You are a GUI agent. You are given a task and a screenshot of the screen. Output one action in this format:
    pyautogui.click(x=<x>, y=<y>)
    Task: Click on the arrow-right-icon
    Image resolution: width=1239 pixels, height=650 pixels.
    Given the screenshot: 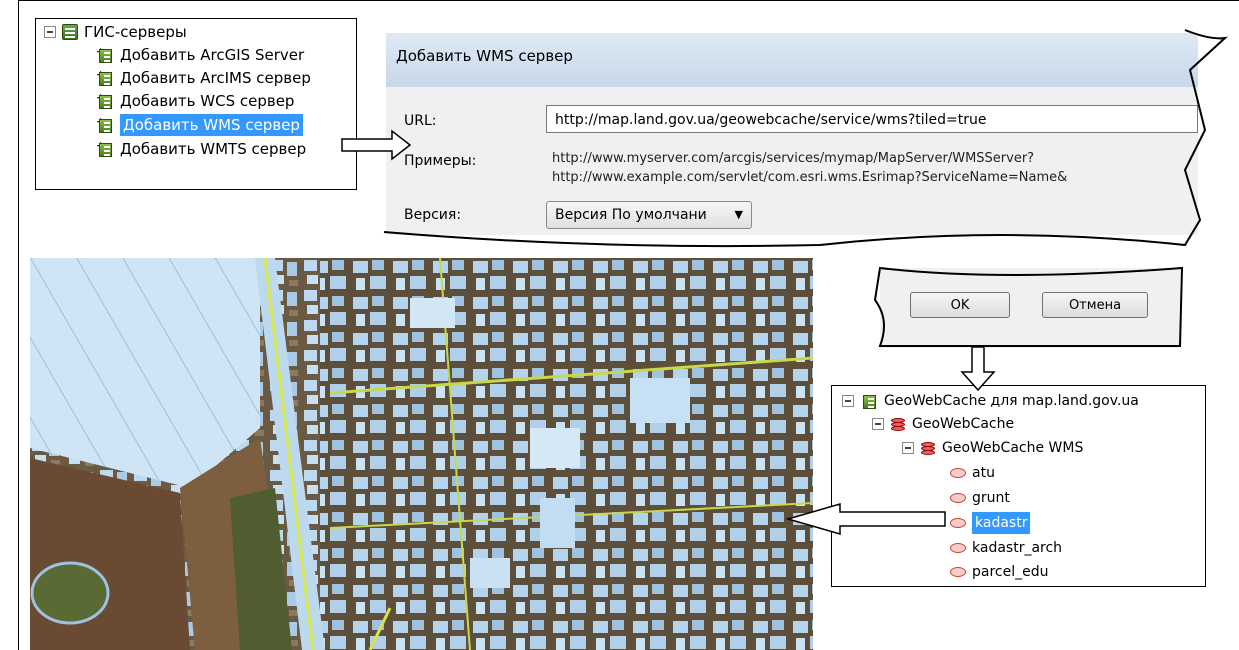 What is the action you would take?
    pyautogui.click(x=376, y=145)
    